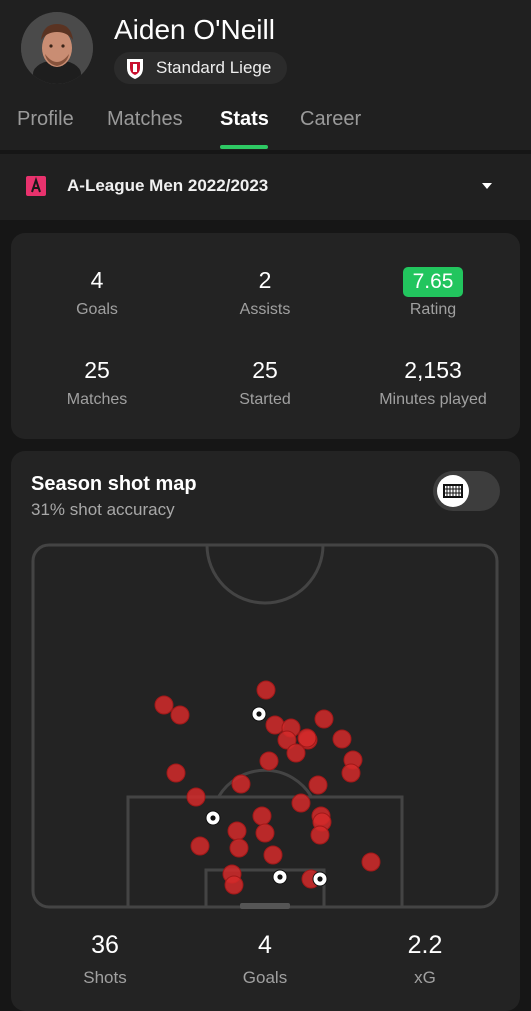 The width and height of the screenshot is (531, 1011). Describe the element at coordinates (36, 186) in the screenshot. I see `league-logo-icon` at that location.